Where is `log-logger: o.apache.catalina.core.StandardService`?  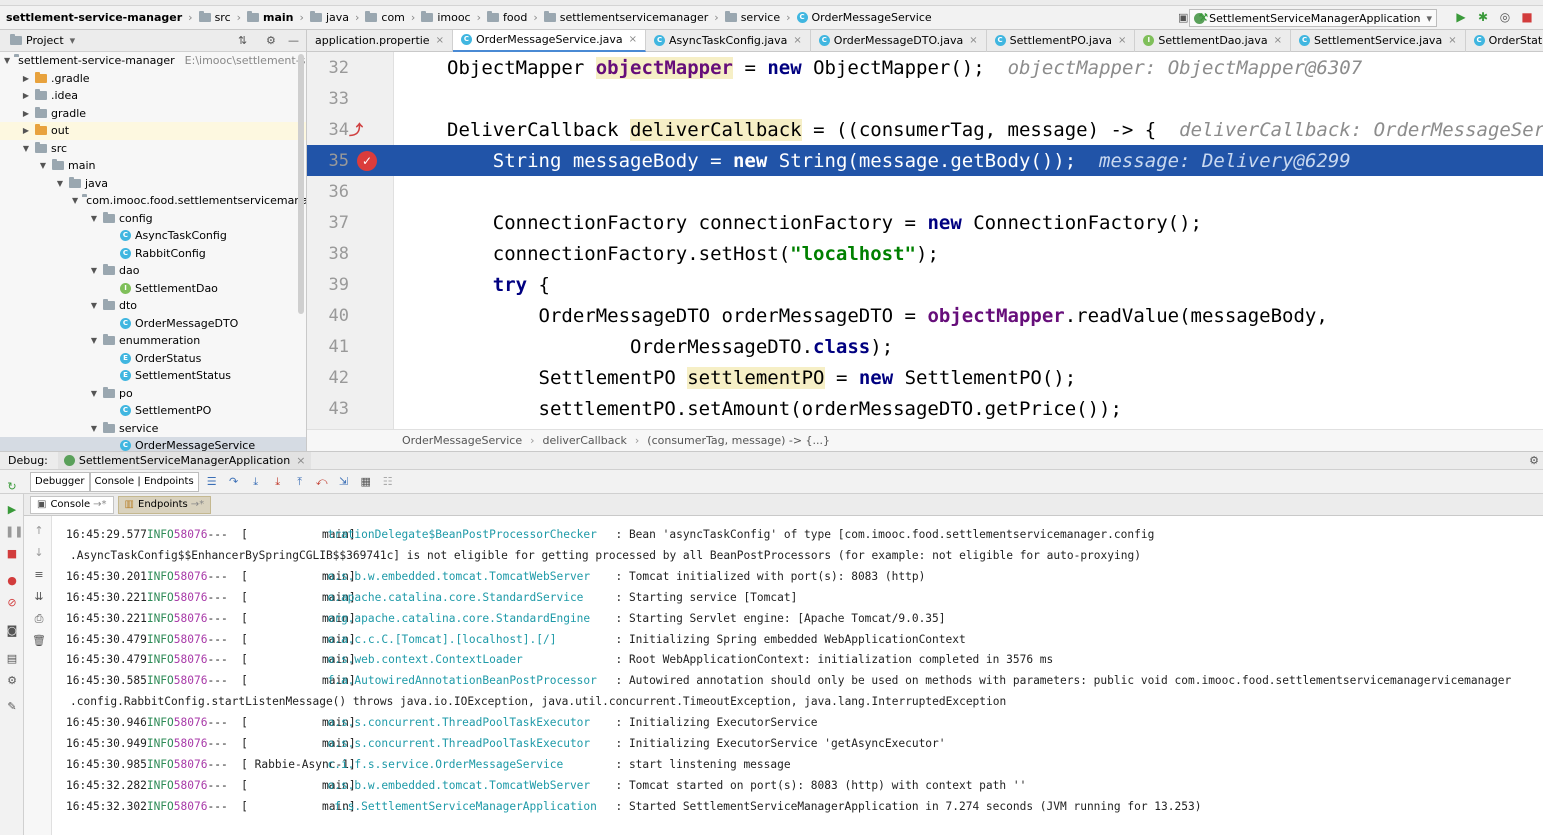 log-logger: o.apache.catalina.core.StandardService is located at coordinates (471, 597).